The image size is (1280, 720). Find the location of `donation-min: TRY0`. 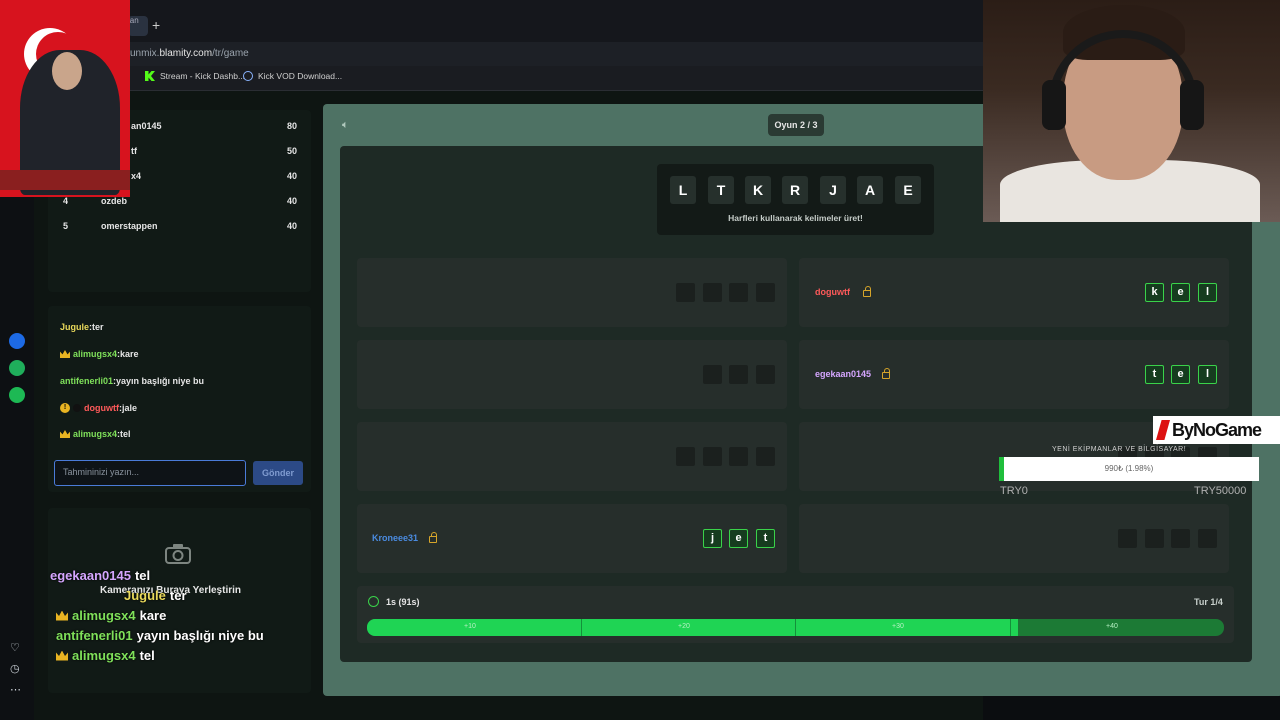

donation-min: TRY0 is located at coordinates (1014, 491).